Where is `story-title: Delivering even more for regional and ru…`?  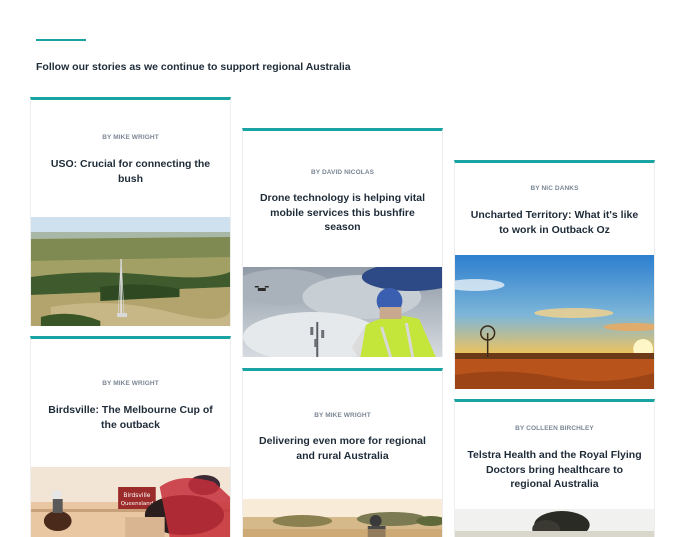 story-title: Delivering even more for regional and ru… is located at coordinates (342, 448).